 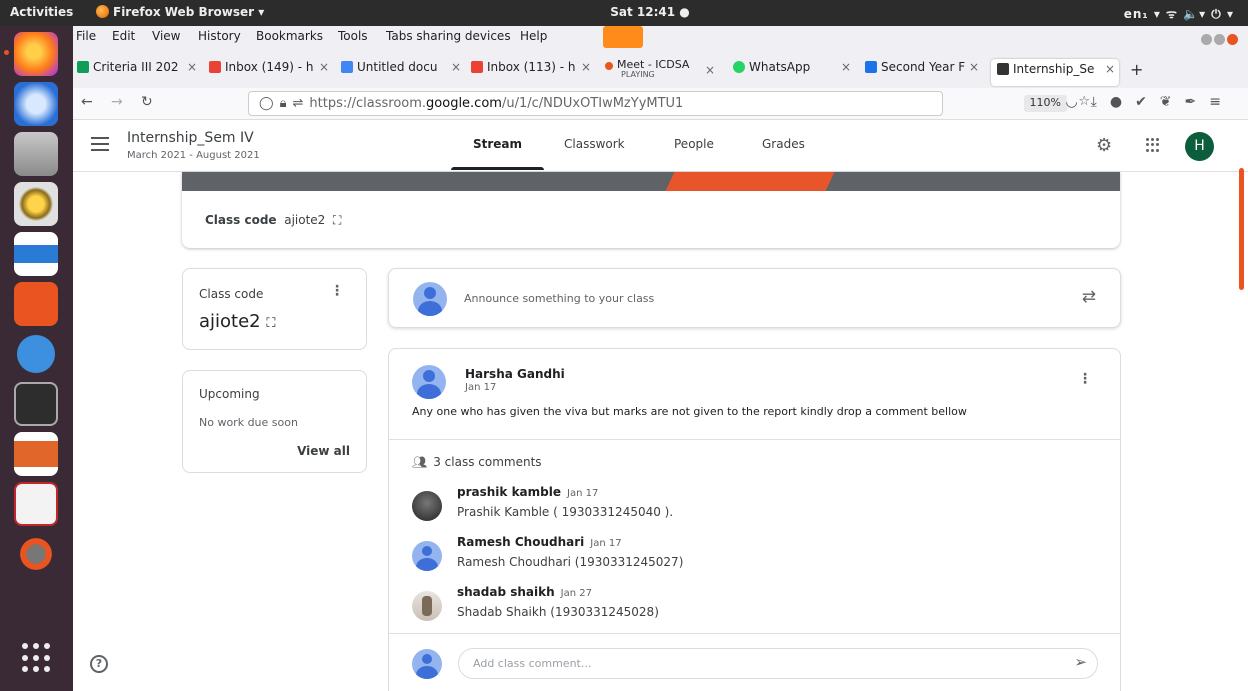 What do you see at coordinates (533, 36) in the screenshot?
I see `menu-help: Help` at bounding box center [533, 36].